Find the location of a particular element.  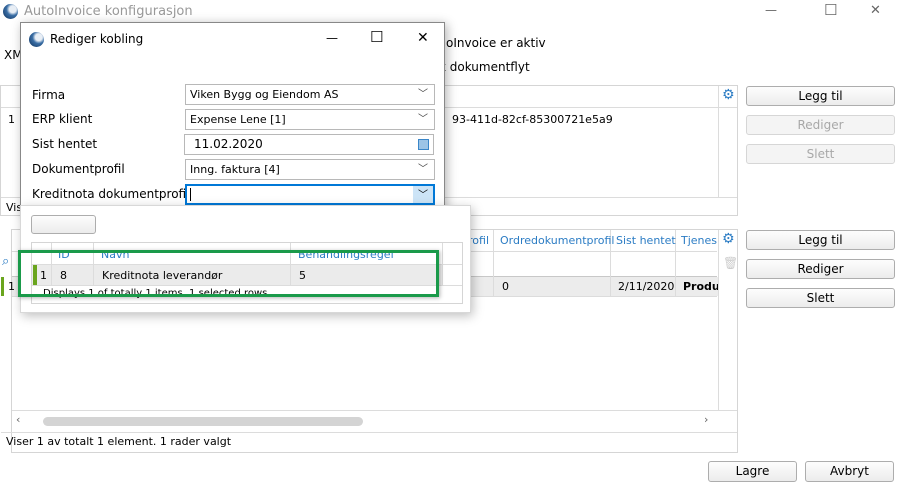

scroll-right-icon: › is located at coordinates (706, 419).